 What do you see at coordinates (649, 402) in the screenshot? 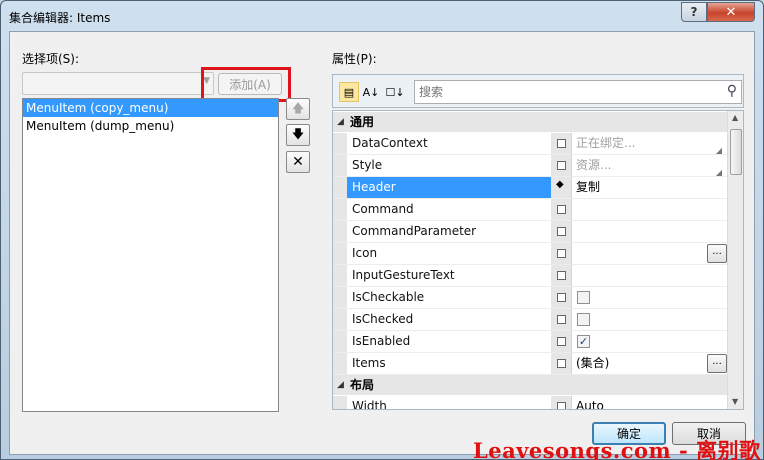
I see `property-value: Auto` at bounding box center [649, 402].